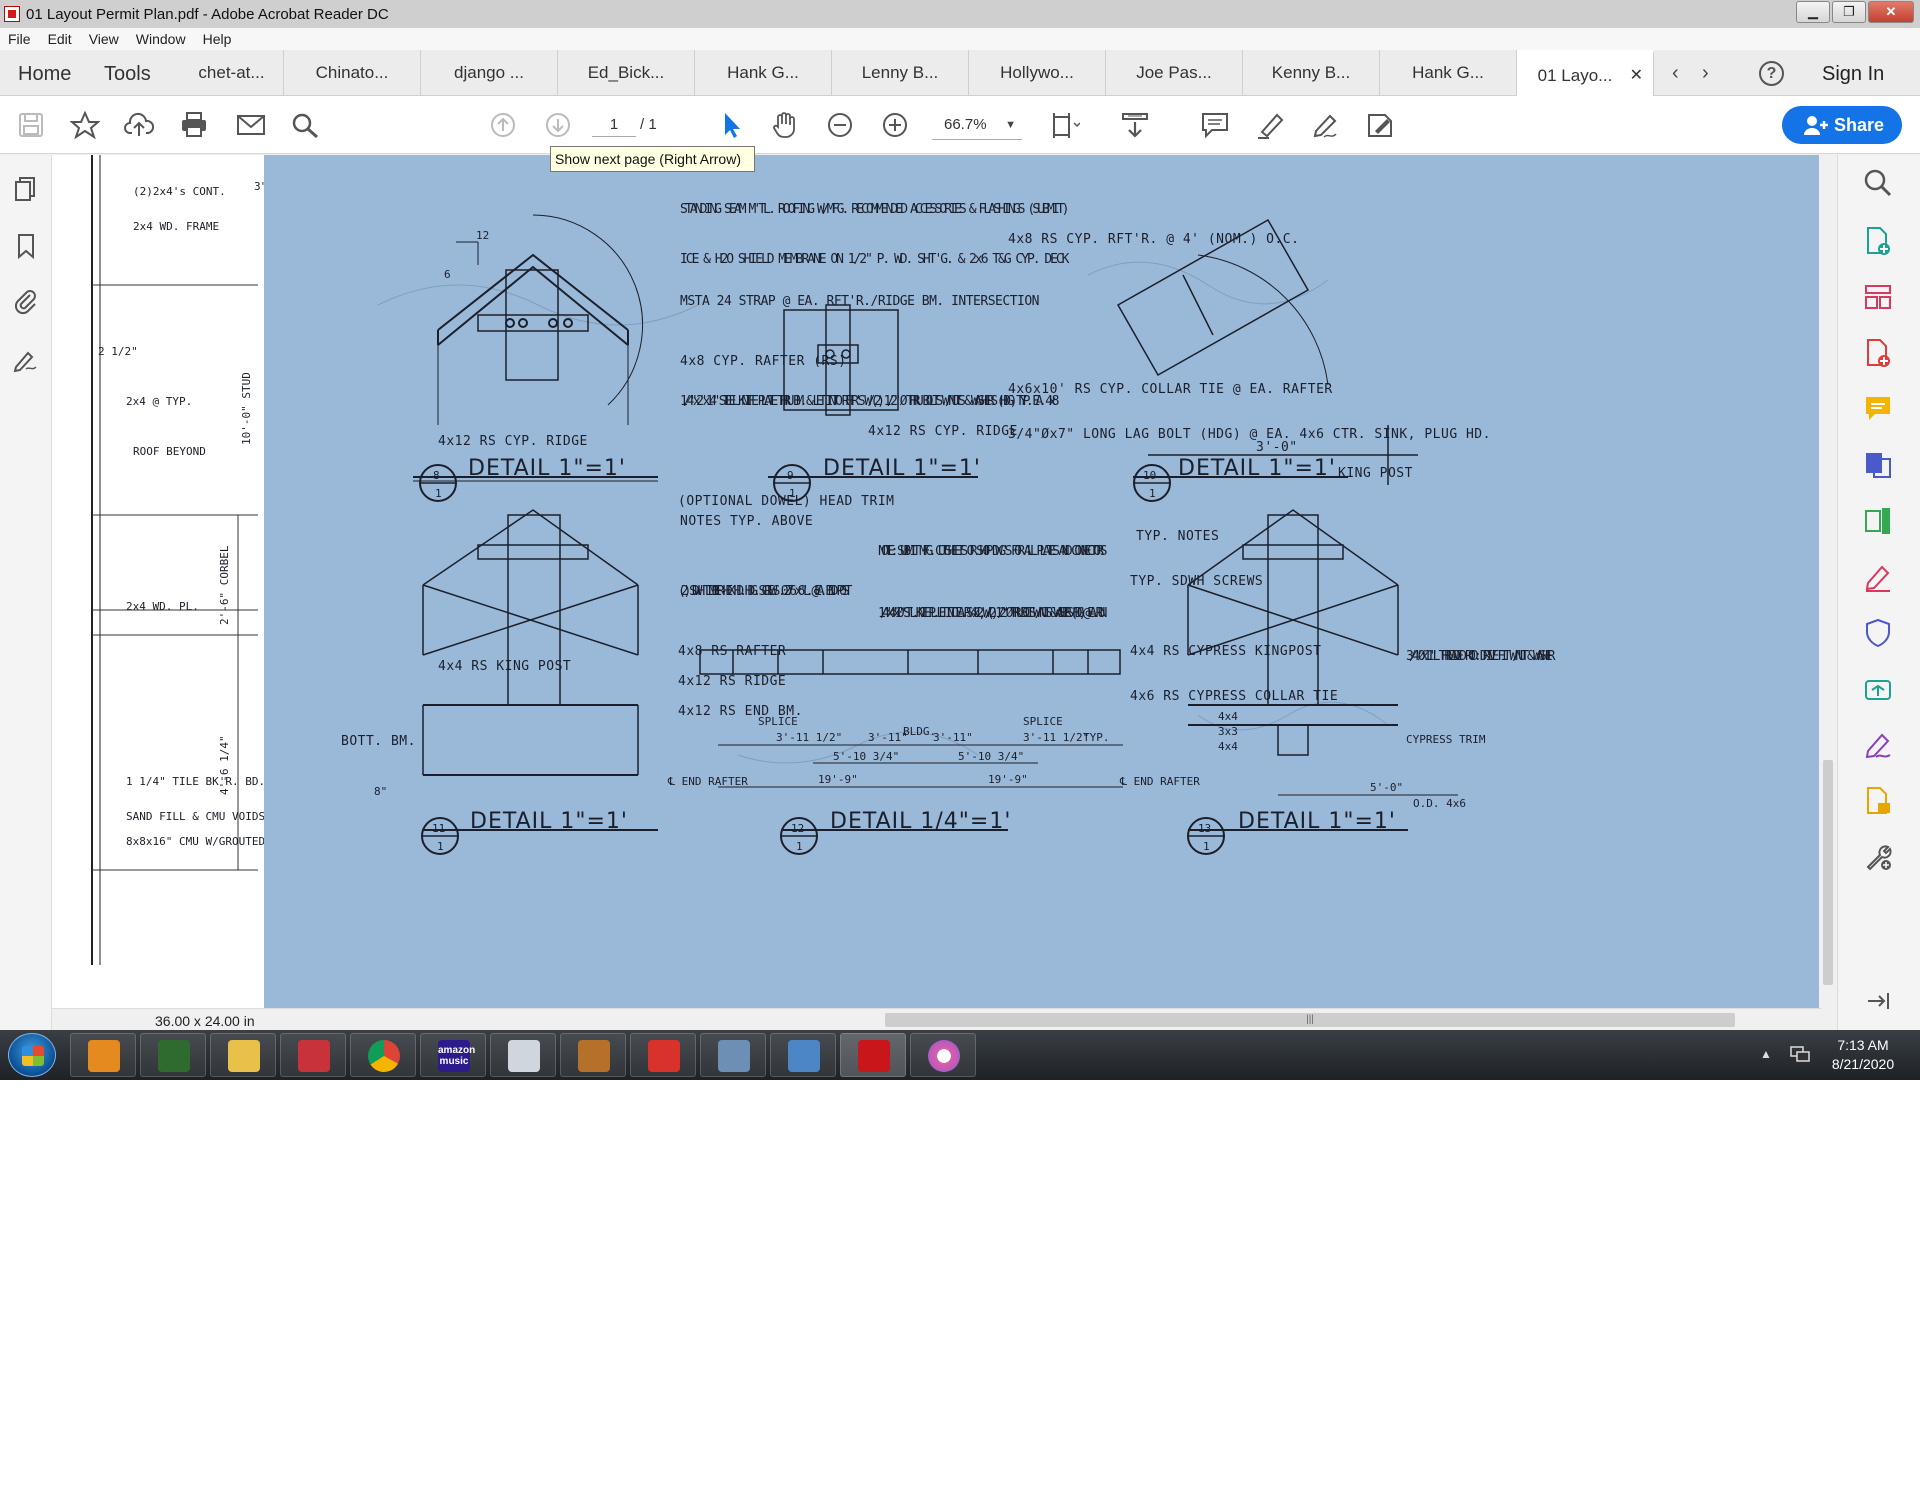 This screenshot has width=1920, height=1506. What do you see at coordinates (1878, 241) in the screenshot?
I see `create-pdf-icon` at bounding box center [1878, 241].